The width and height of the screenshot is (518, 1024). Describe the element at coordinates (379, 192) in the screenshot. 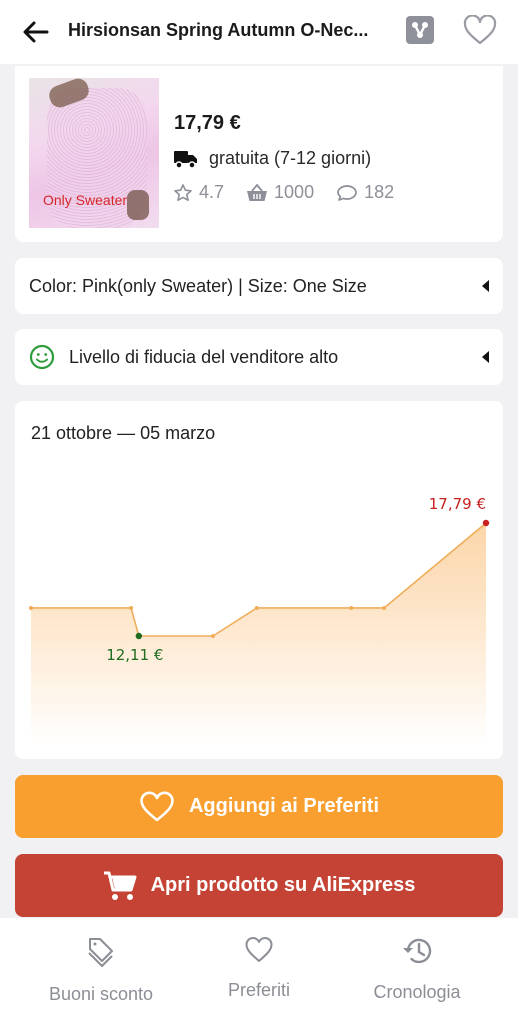

I see `reviews-value: 182` at that location.